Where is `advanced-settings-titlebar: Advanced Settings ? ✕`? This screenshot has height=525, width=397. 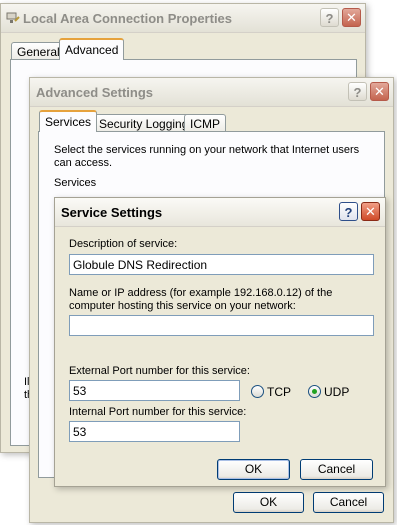 advanced-settings-titlebar: Advanced Settings ? ✕ is located at coordinates (211, 92).